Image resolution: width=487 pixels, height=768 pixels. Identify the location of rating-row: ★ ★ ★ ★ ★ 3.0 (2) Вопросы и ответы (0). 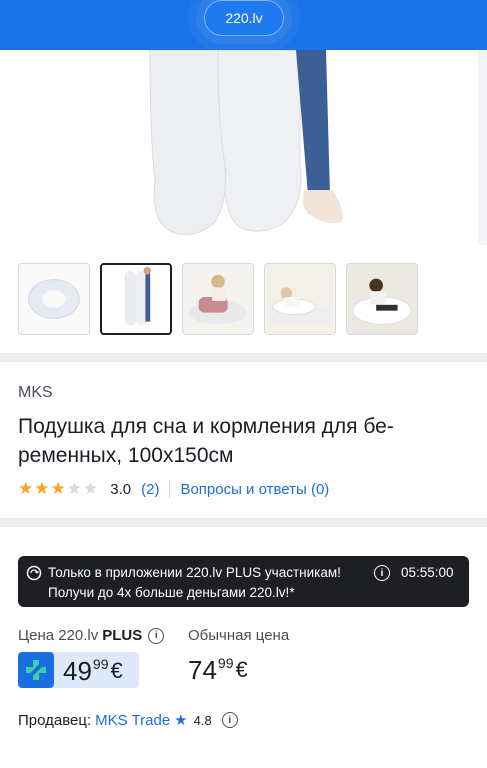
(173, 489).